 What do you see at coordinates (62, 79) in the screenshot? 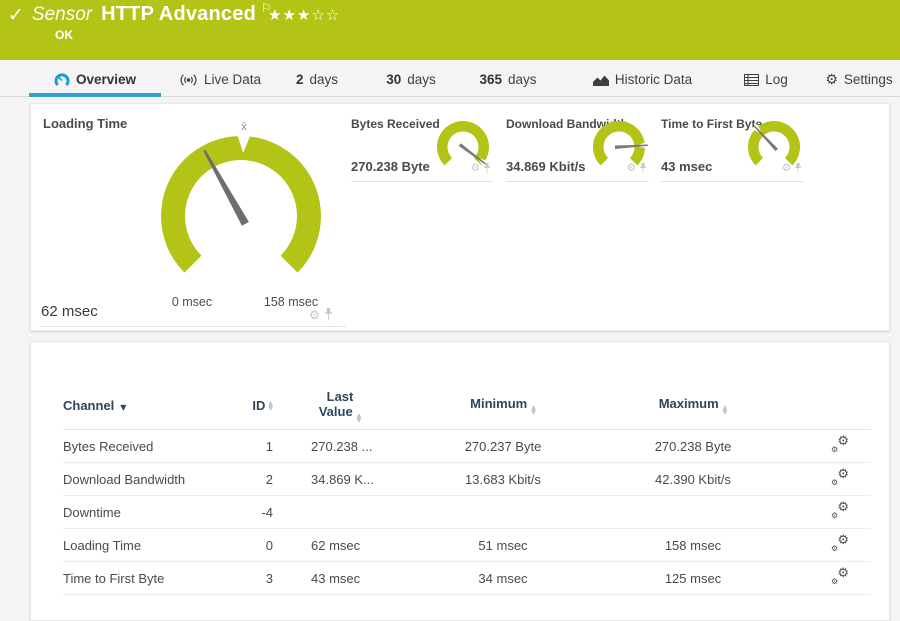
I see `gauge-icon` at bounding box center [62, 79].